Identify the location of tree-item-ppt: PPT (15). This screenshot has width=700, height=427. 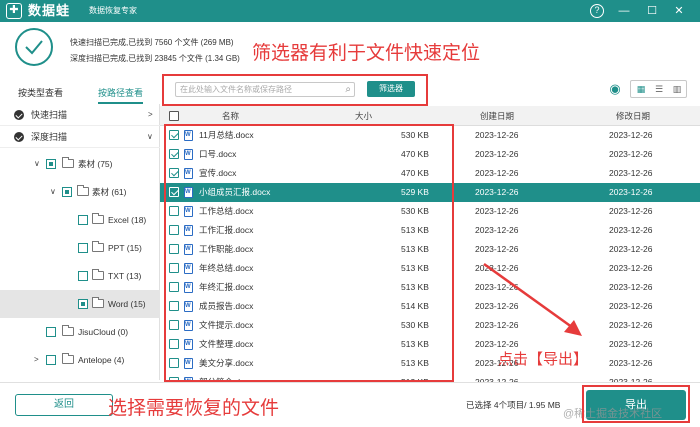
(80, 248).